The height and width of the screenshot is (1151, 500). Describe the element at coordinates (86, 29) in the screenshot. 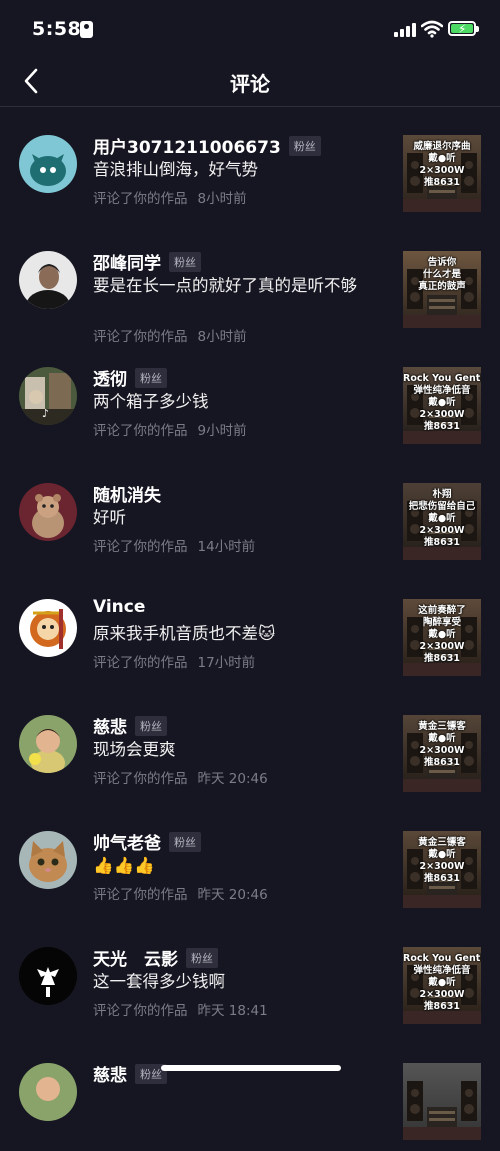

I see `portrait-lock-icon` at that location.